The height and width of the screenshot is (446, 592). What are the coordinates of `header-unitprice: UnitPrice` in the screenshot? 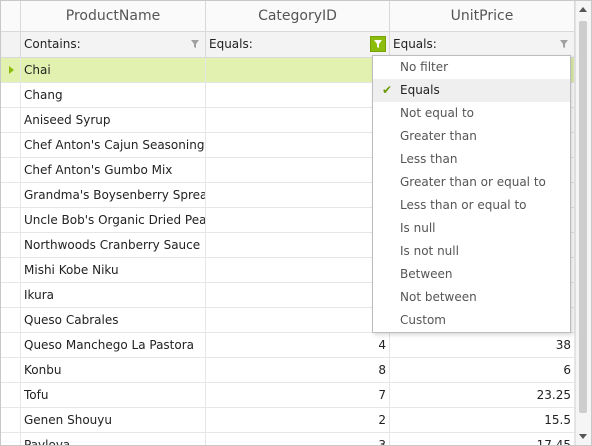 It's located at (482, 16).